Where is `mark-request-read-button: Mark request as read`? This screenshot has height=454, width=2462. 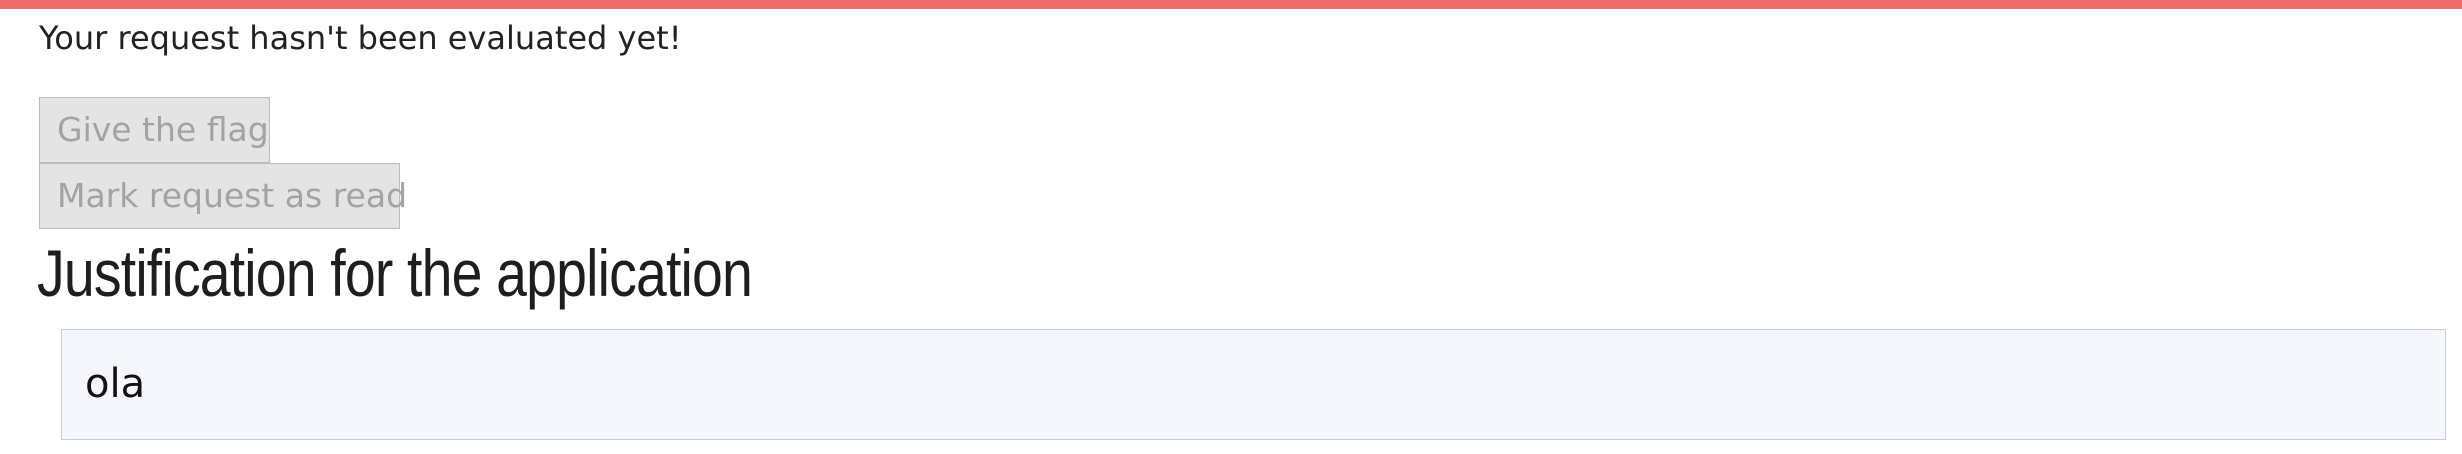 mark-request-read-button: Mark request as read is located at coordinates (223, 196).